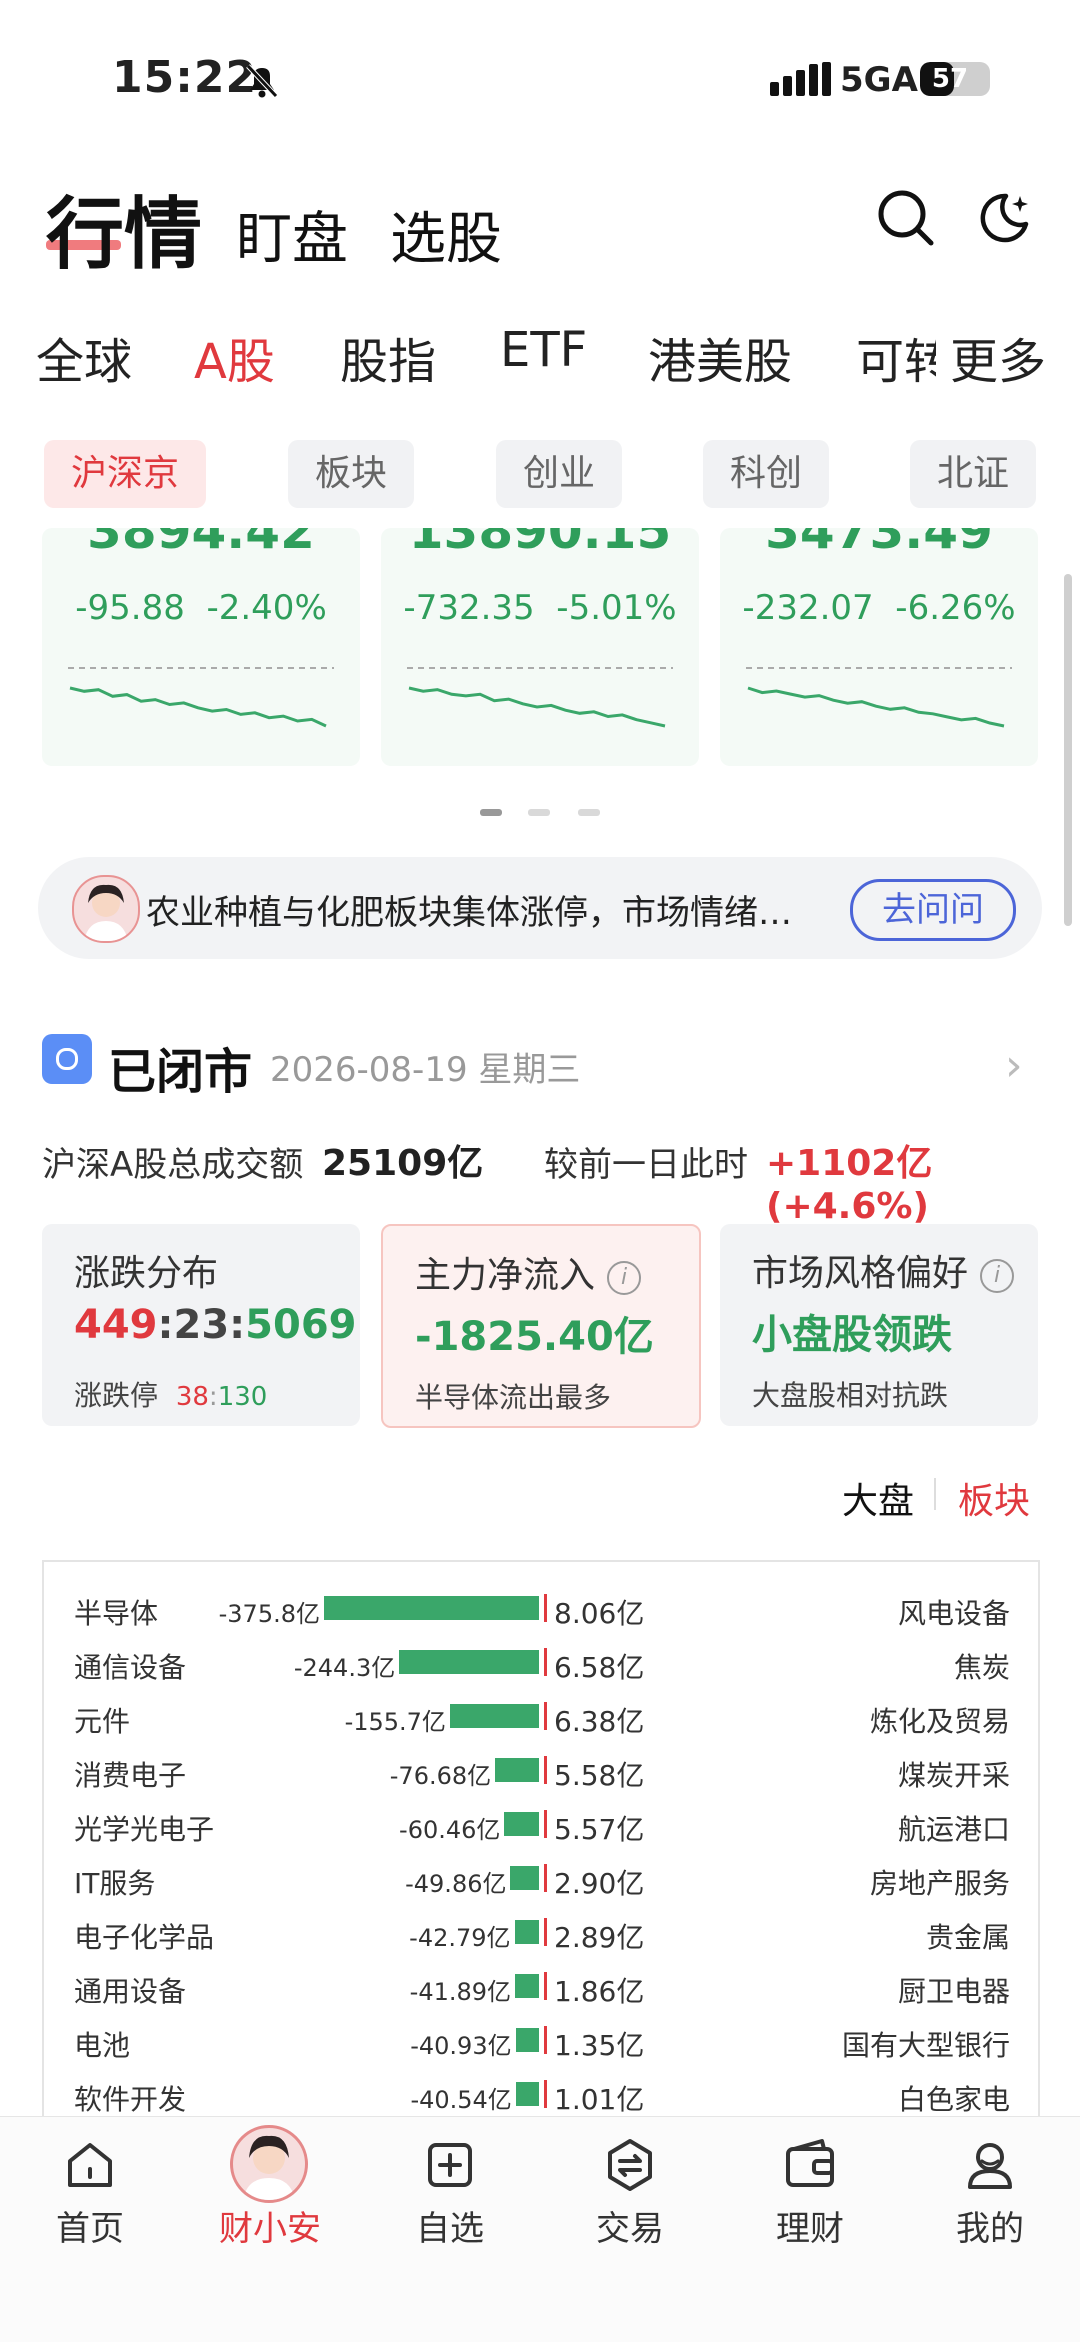 This screenshot has width=1080, height=2342. What do you see at coordinates (883, 1270) in the screenshot?
I see `stat-title: 市场风格偏好 i` at bounding box center [883, 1270].